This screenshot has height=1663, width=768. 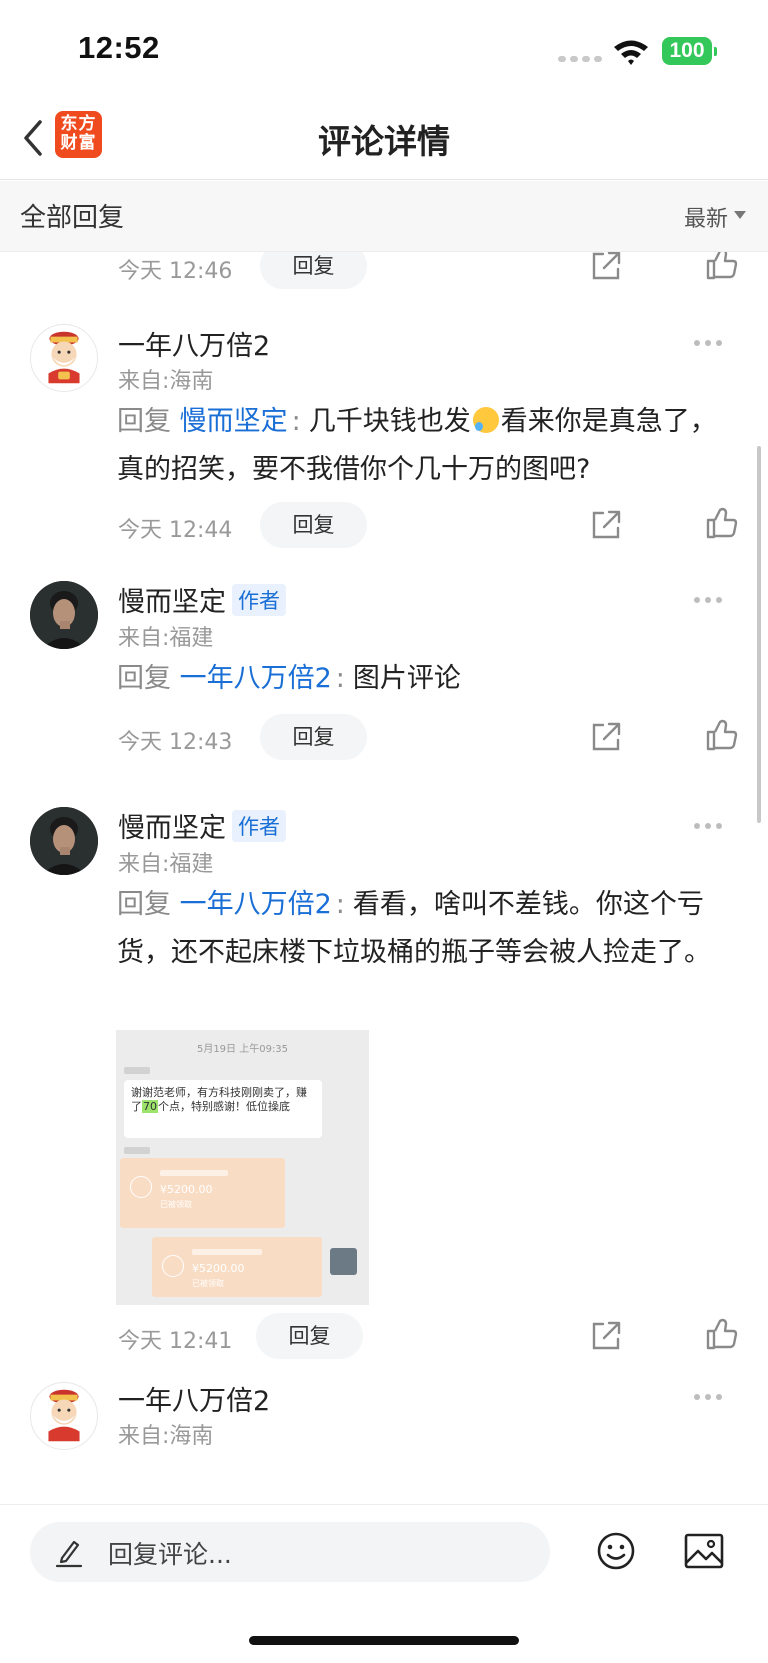 What do you see at coordinates (616, 1551) in the screenshot?
I see `emoji-icon` at bounding box center [616, 1551].